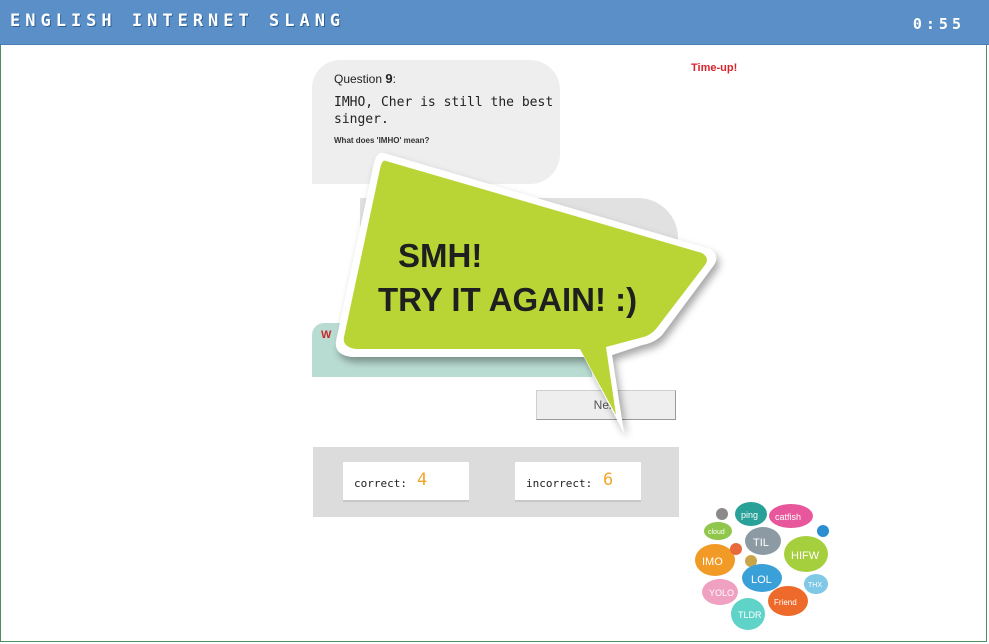 This screenshot has height=644, width=989. I want to click on popup-line-2: TRY IT AGAIN! :), so click(508, 299).